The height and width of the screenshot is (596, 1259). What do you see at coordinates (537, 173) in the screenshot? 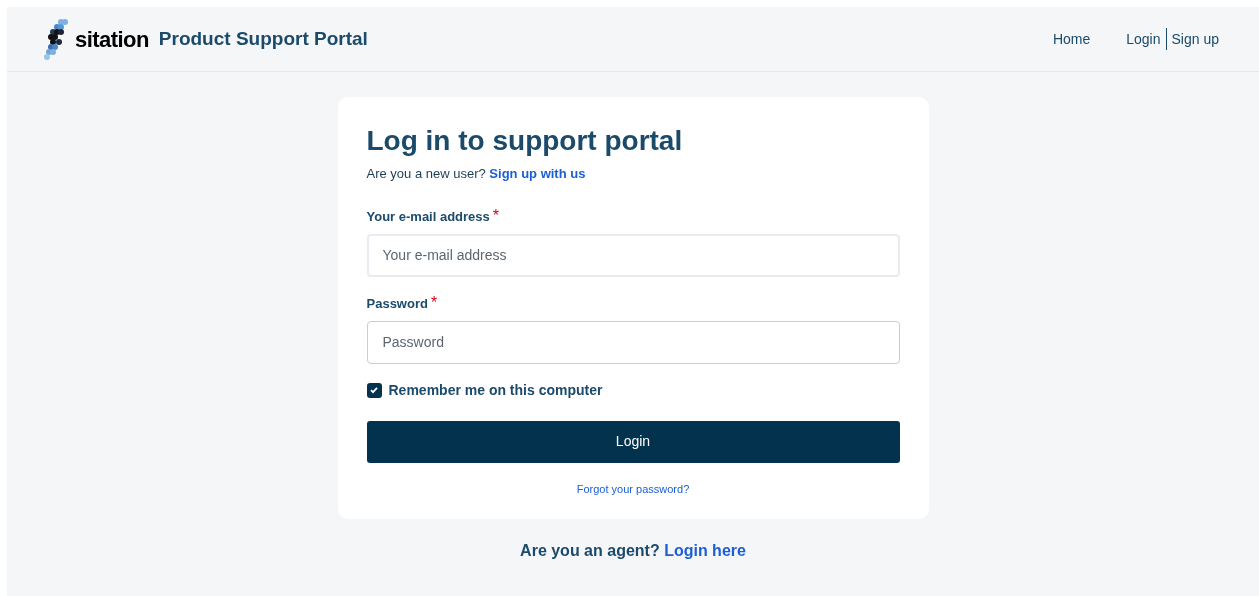
I see `signup-link: Sign up with us` at bounding box center [537, 173].